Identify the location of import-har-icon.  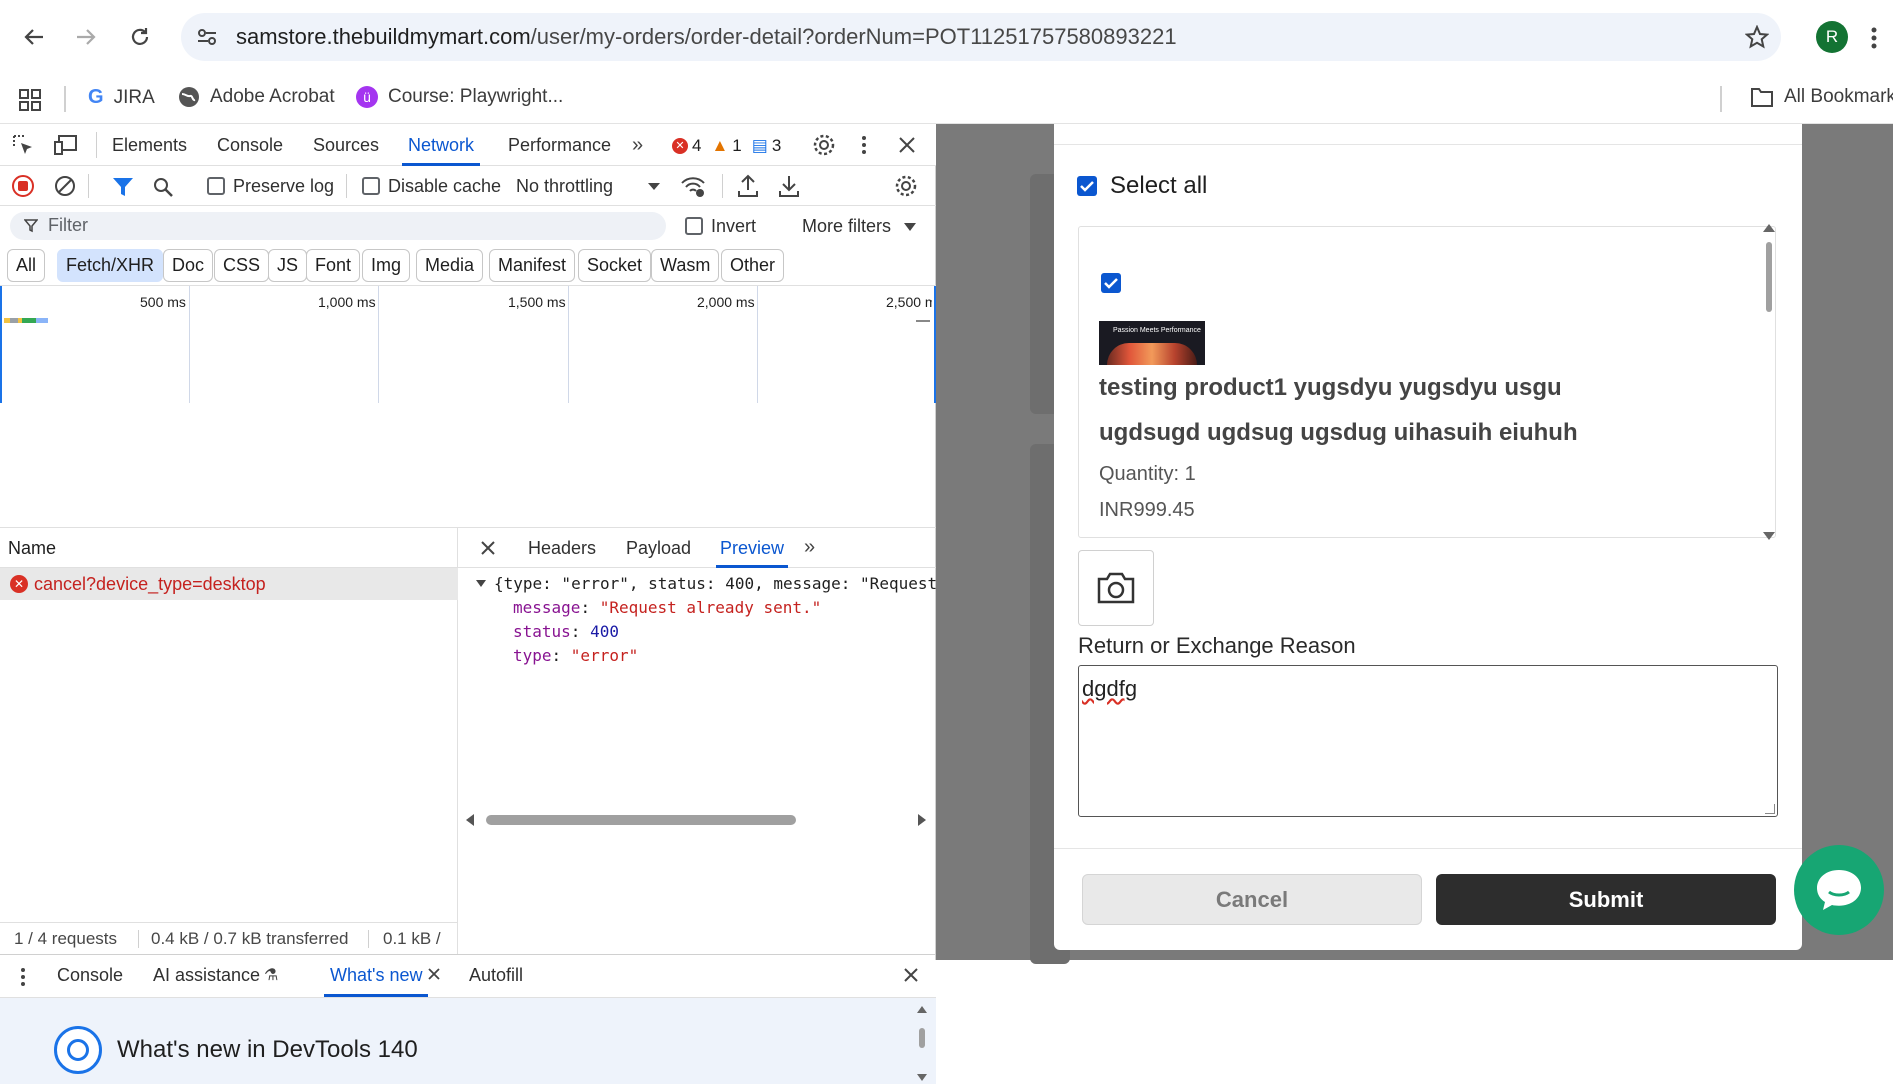
(748, 186).